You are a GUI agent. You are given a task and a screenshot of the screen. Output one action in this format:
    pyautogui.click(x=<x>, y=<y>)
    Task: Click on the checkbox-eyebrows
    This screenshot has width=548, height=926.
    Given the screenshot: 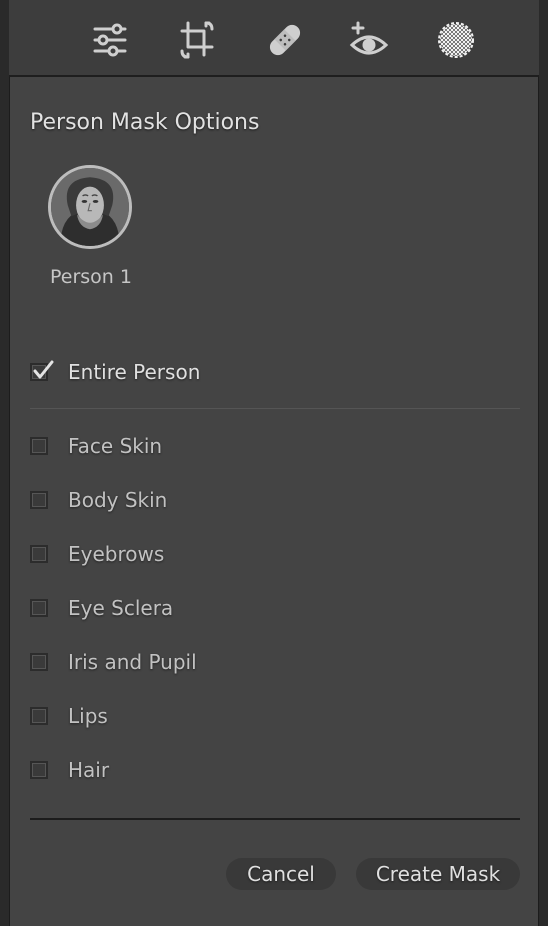 What is the action you would take?
    pyautogui.click(x=39, y=554)
    